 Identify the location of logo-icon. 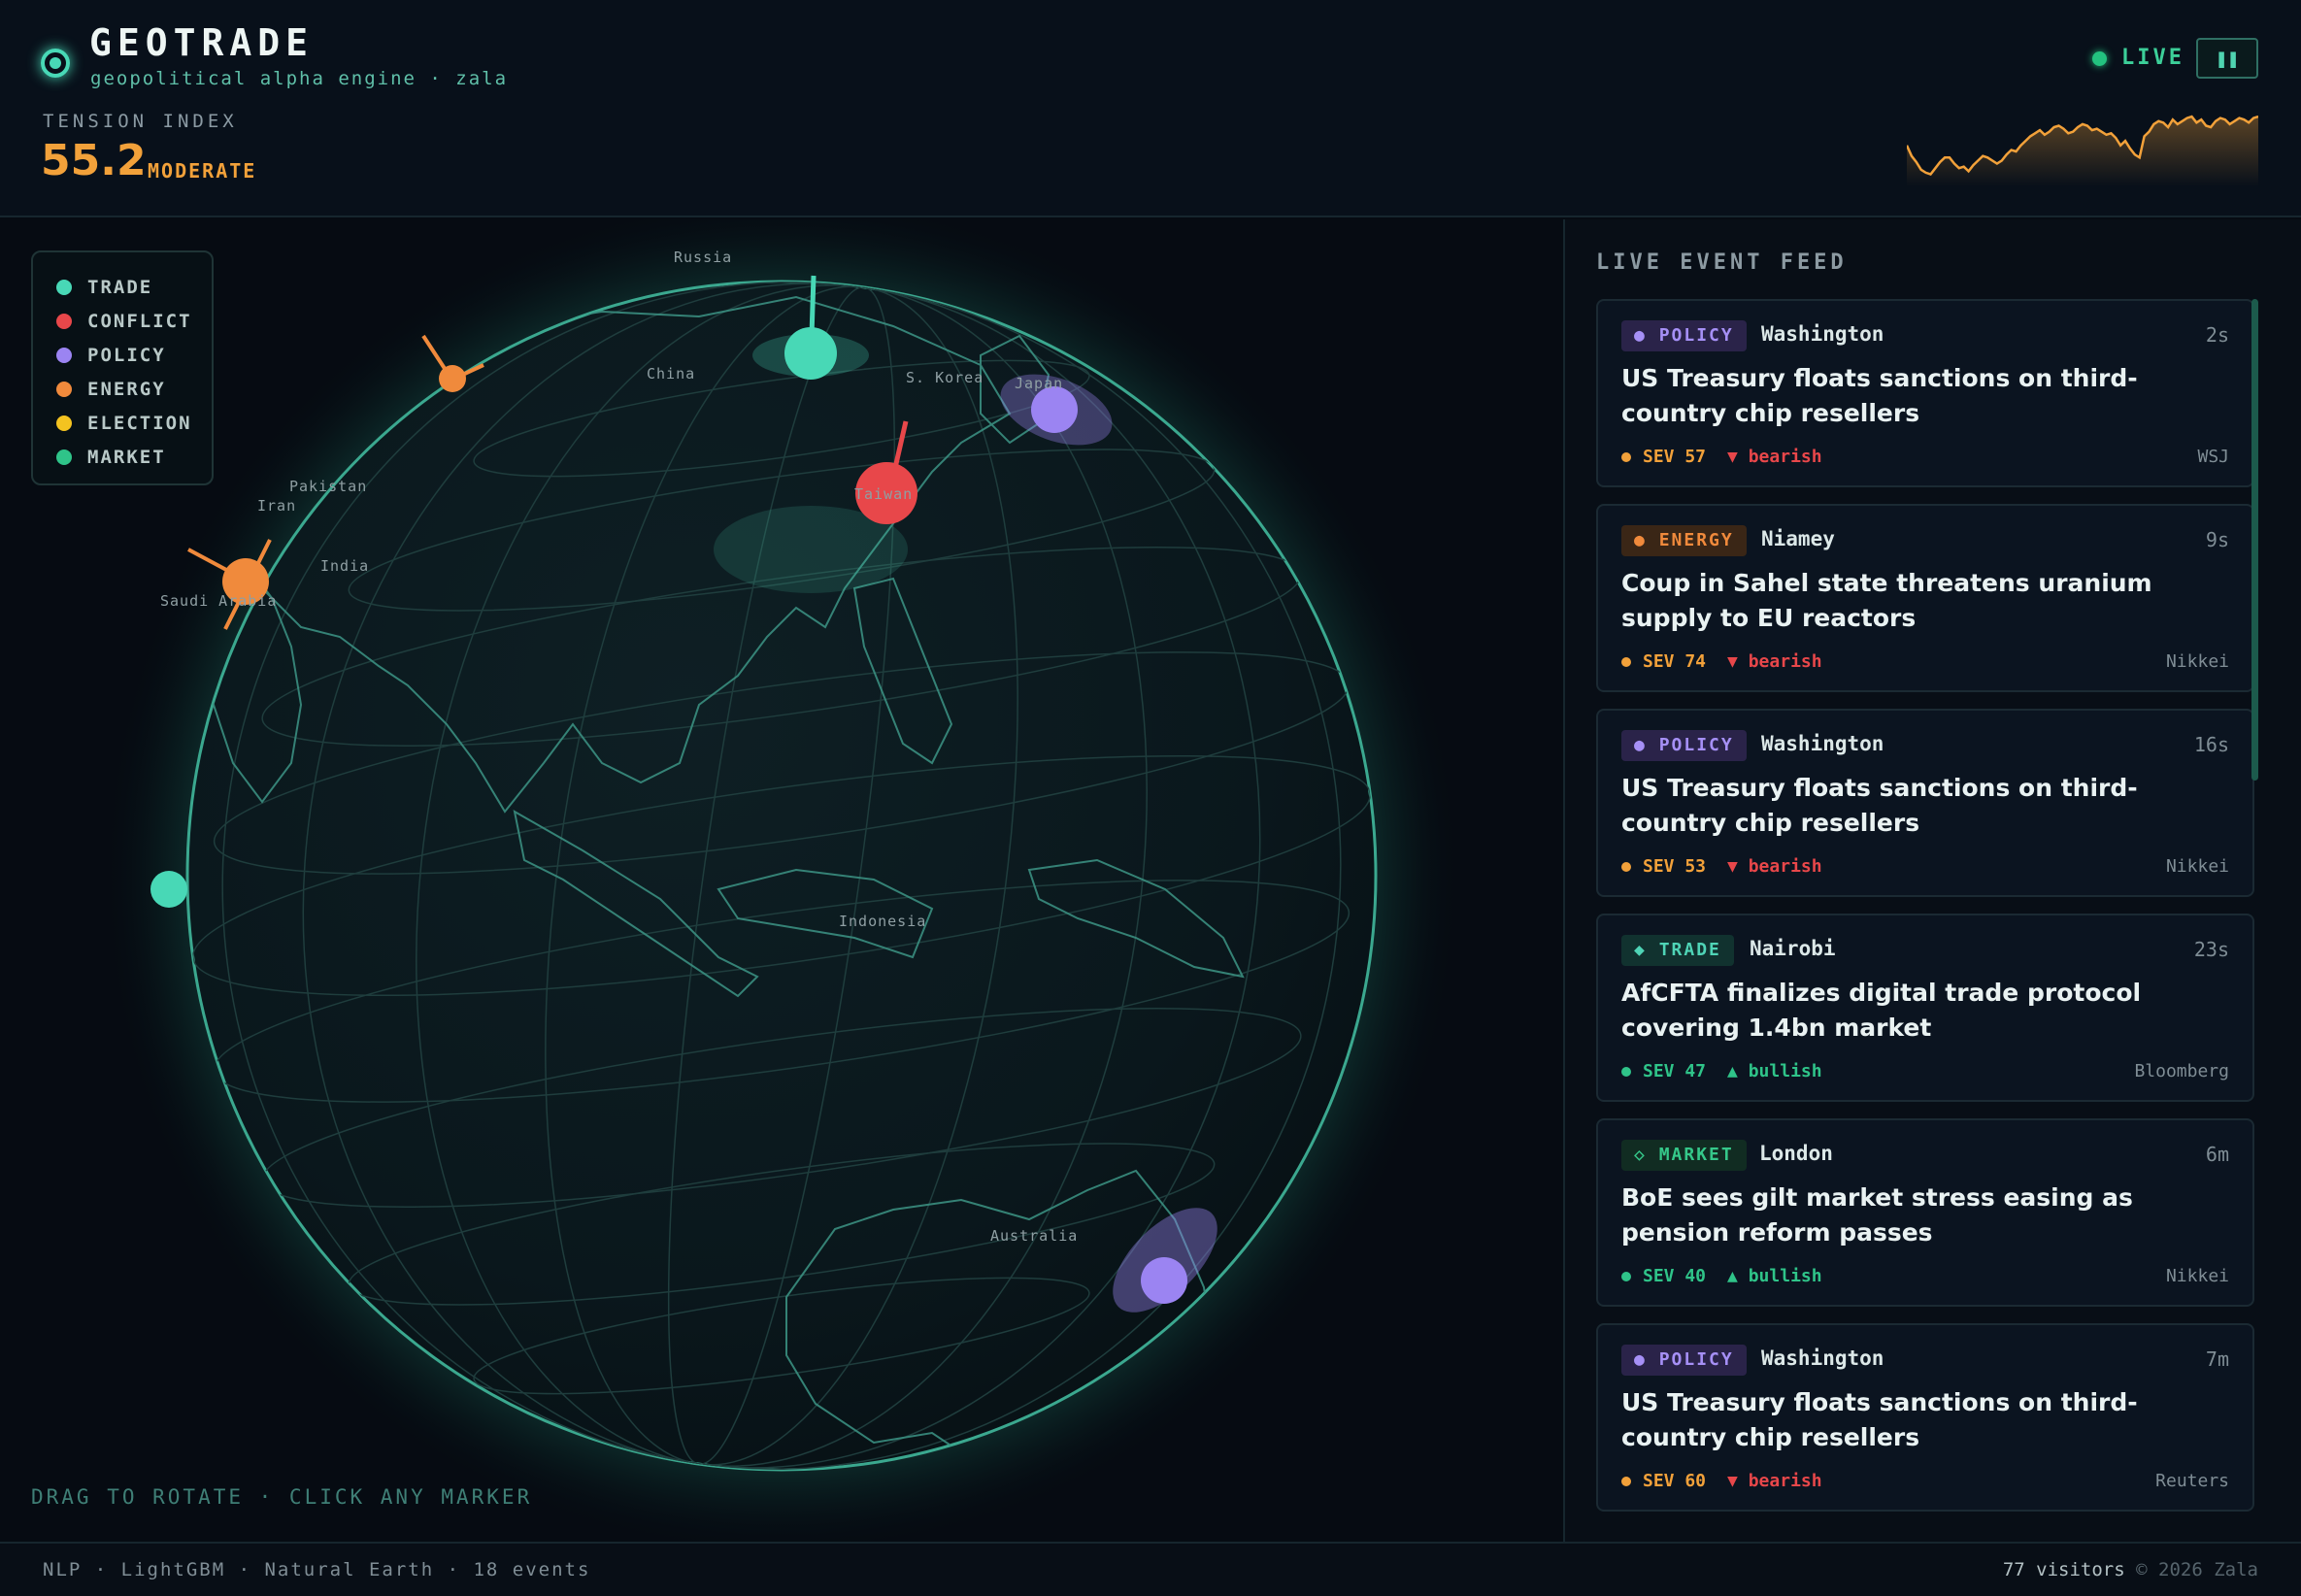
(55, 64).